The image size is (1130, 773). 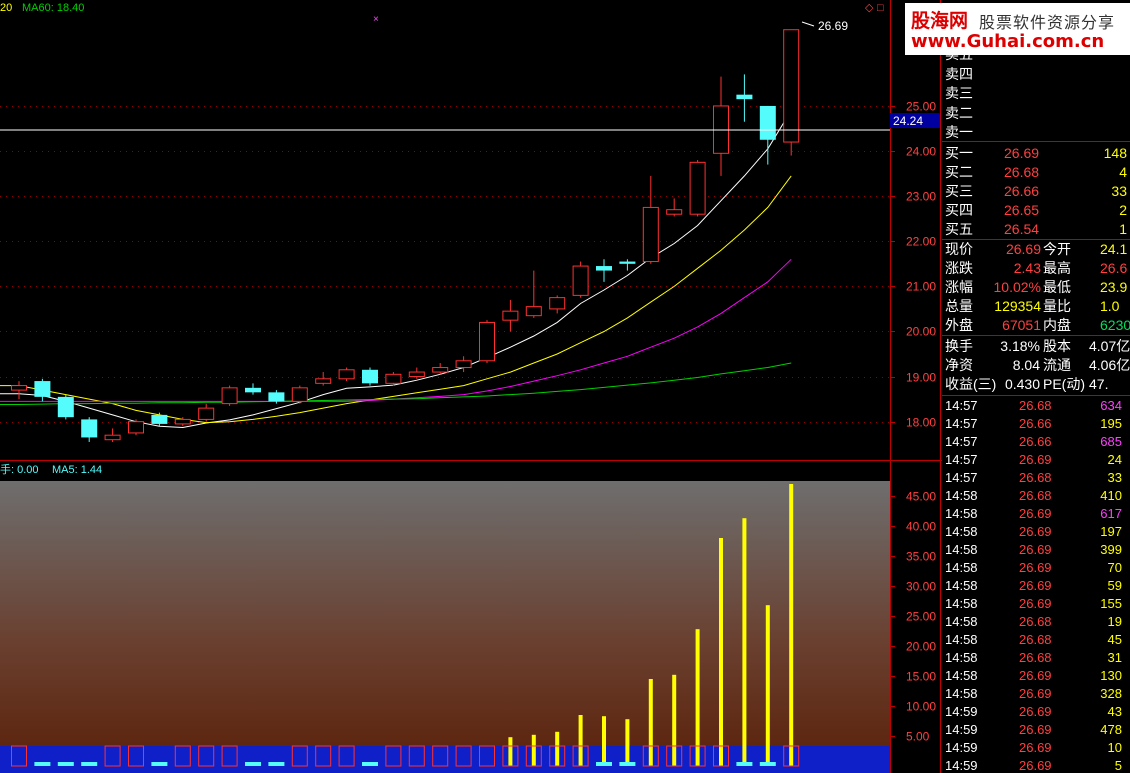 What do you see at coordinates (1036, 74) in the screenshot?
I see `orderbook-sell-row: 卖四` at bounding box center [1036, 74].